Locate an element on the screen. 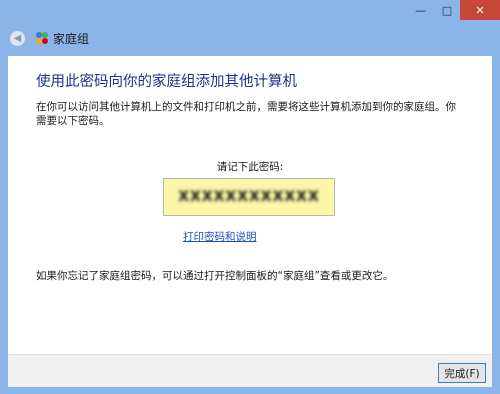 The height and width of the screenshot is (394, 500). close-icon: ✕ is located at coordinates (480, 10).